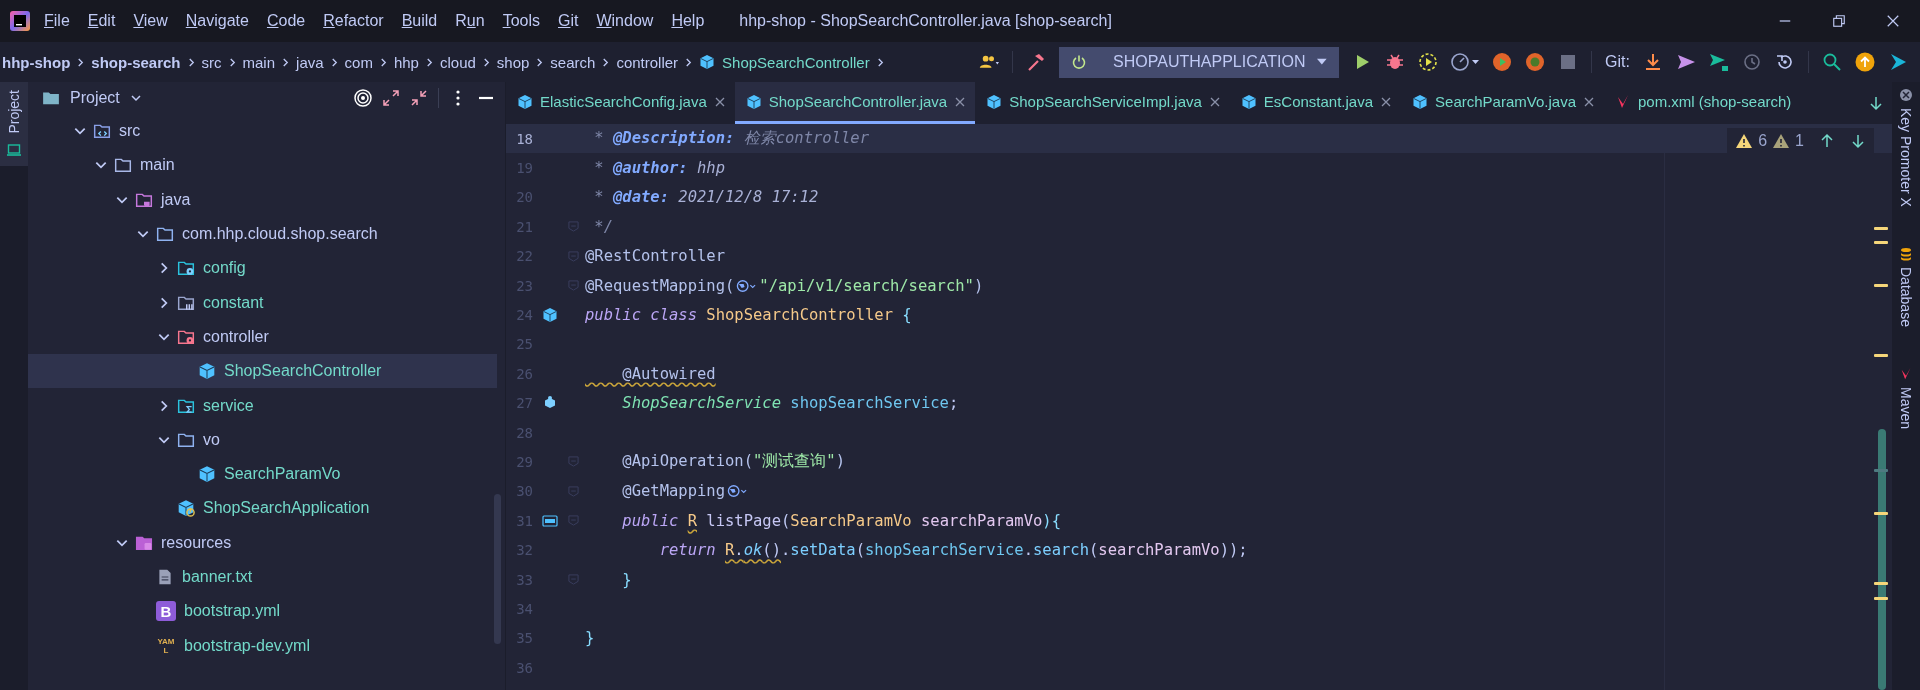 Image resolution: width=1920 pixels, height=690 pixels. Describe the element at coordinates (1906, 147) in the screenshot. I see `tool-window-tab: Key Promoter X` at that location.